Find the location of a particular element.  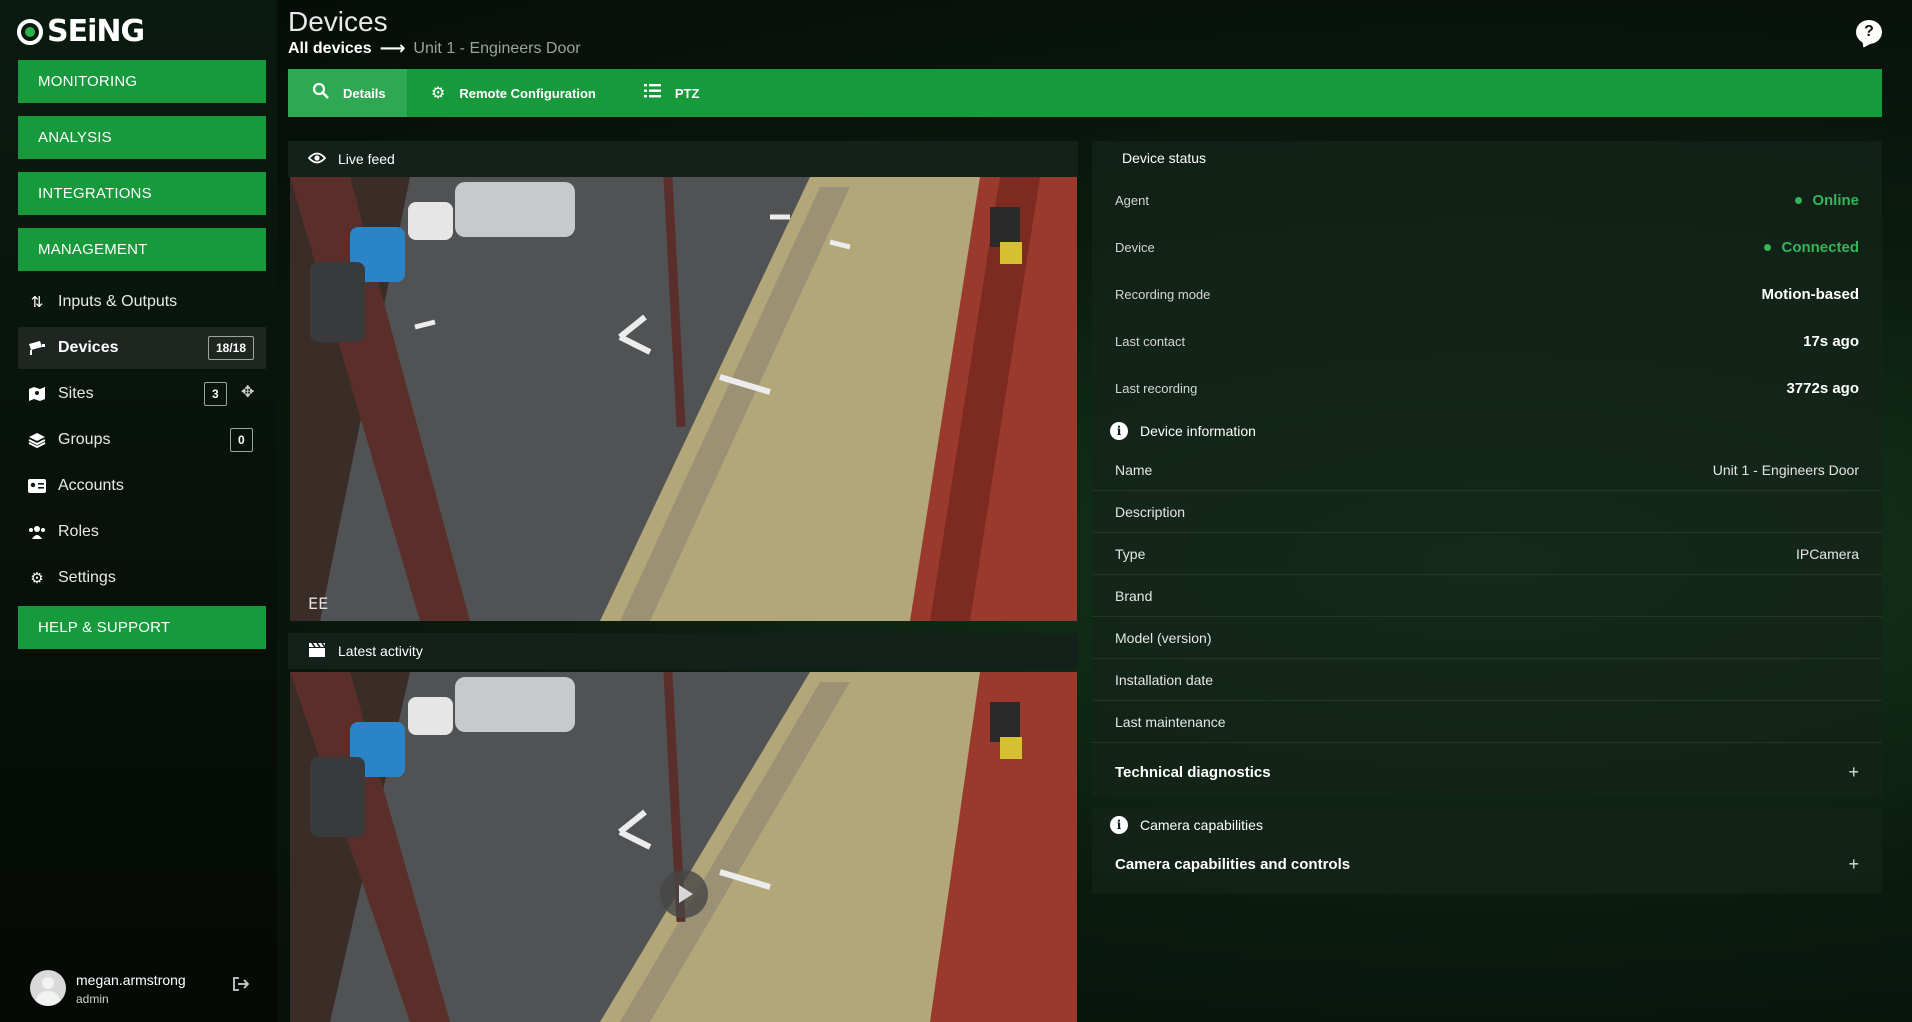

info-label: Name is located at coordinates (1134, 469).